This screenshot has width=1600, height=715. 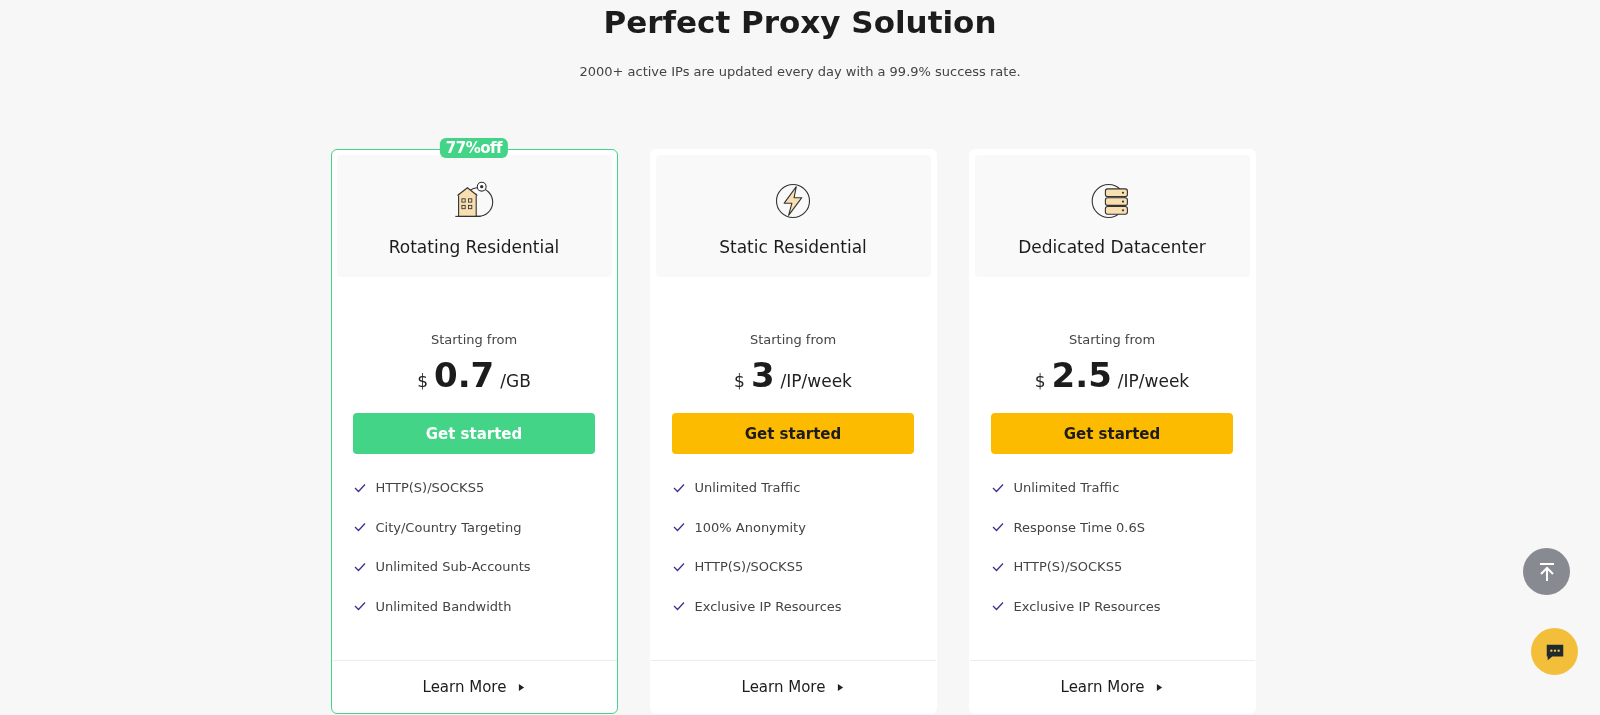 I want to click on section-subtitle: 2000+ active IPs are updated every day with a 99.9% success rate., so click(x=800, y=71).